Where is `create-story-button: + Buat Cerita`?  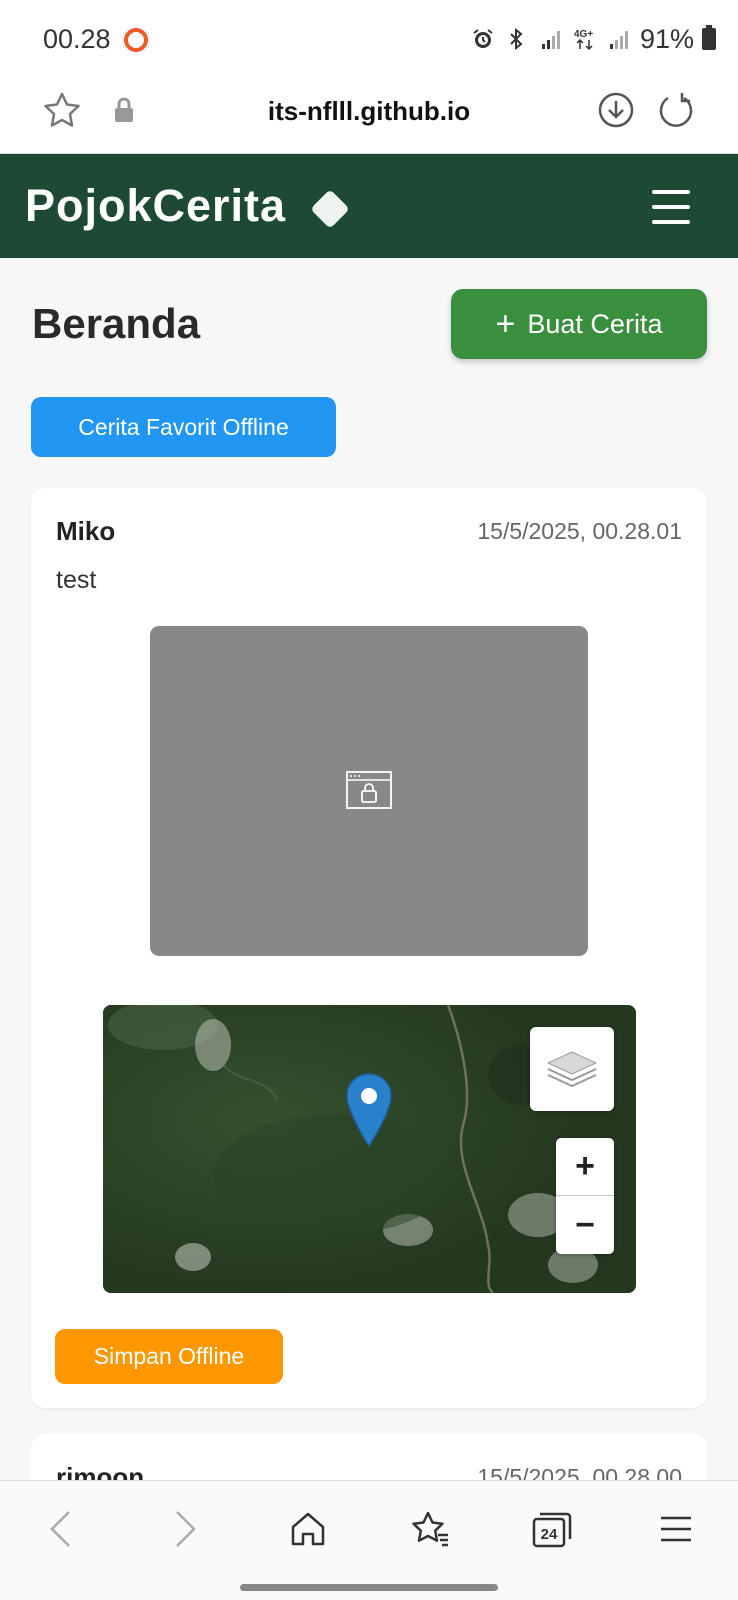 create-story-button: + Buat Cerita is located at coordinates (579, 324).